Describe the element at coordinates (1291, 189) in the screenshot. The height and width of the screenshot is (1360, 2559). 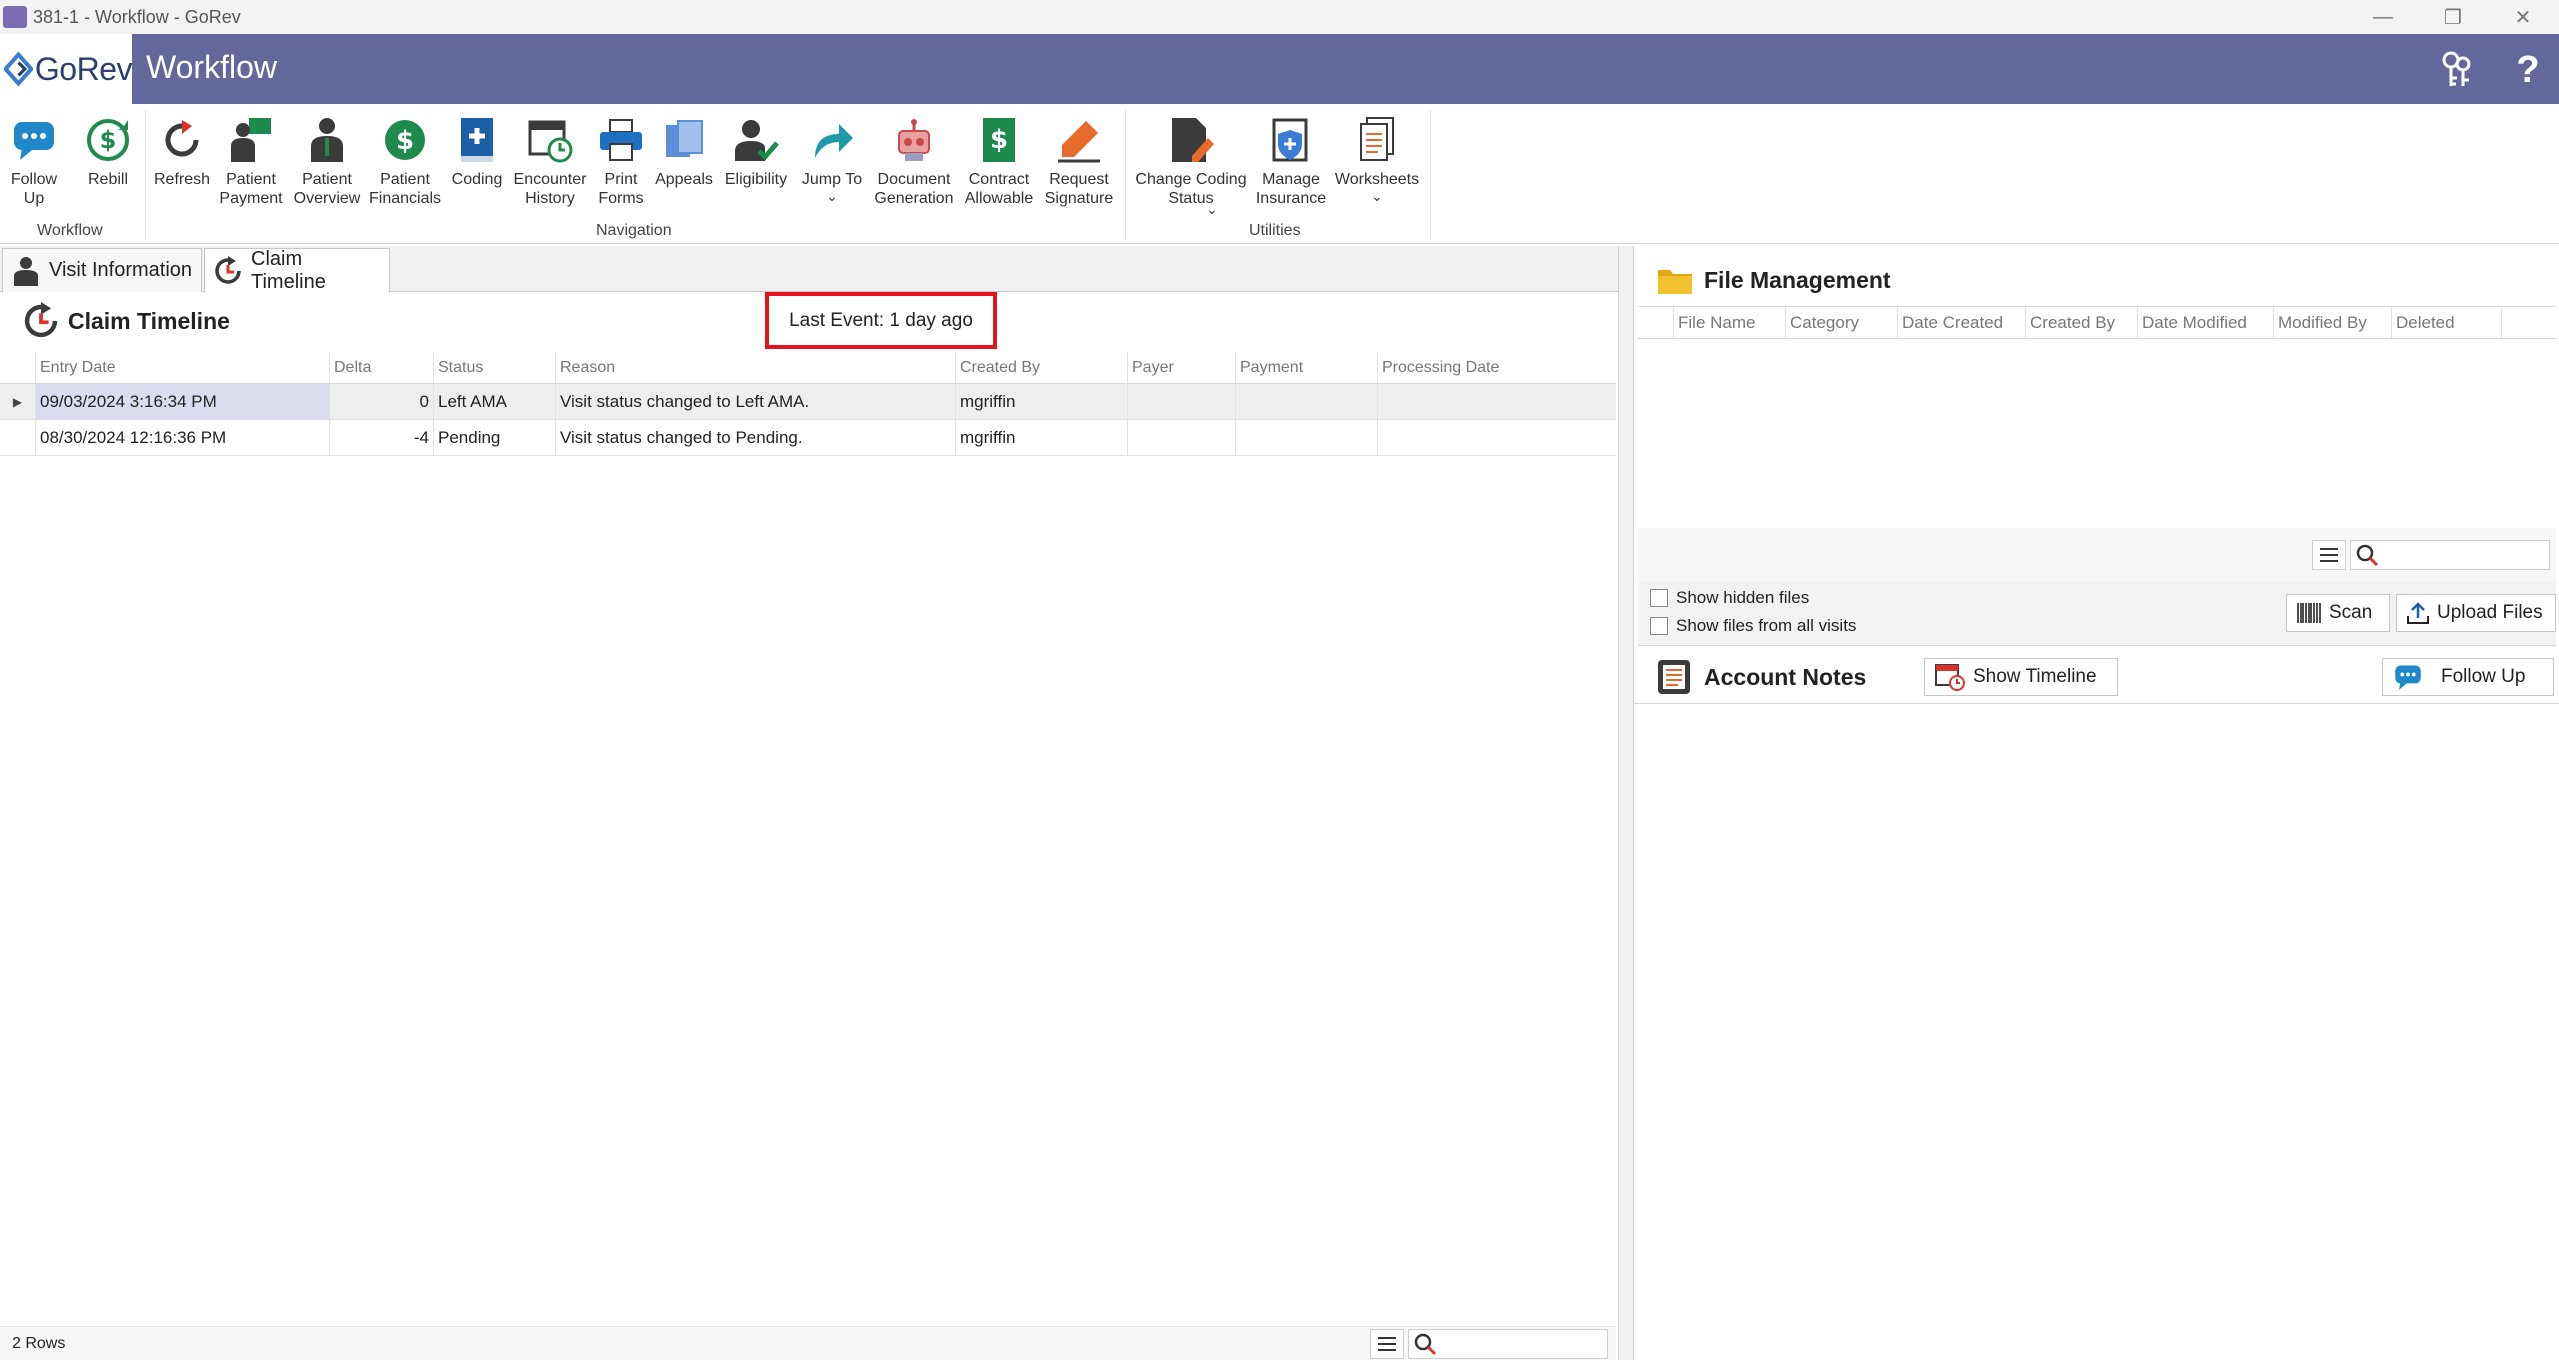
I see `manage-insurance-label: Manage Insurance` at that location.